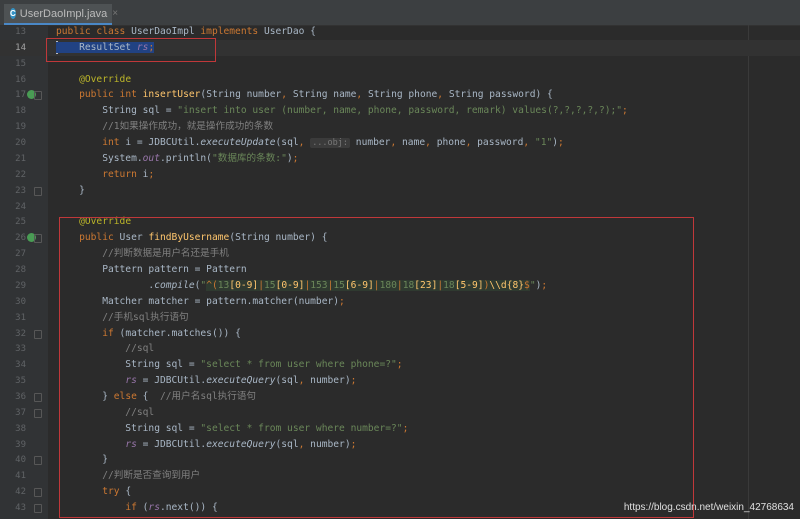 This screenshot has width=800, height=519. What do you see at coordinates (370, 143) in the screenshot?
I see `code-token: number` at bounding box center [370, 143].